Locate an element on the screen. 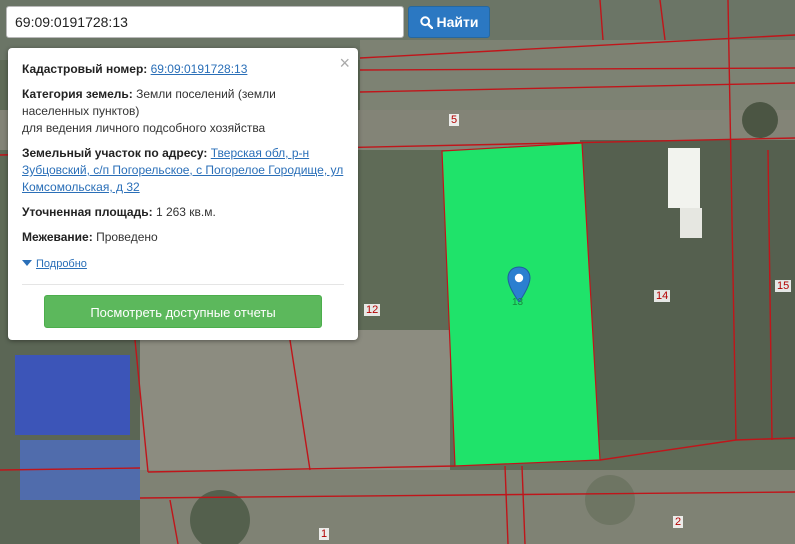 The width and height of the screenshot is (795, 544). plot-number-14: 14 is located at coordinates (662, 296).